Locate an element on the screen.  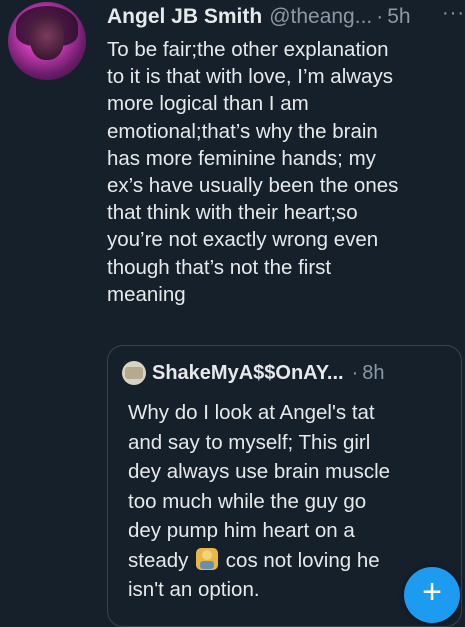
avatar-face is located at coordinates (47, 38).